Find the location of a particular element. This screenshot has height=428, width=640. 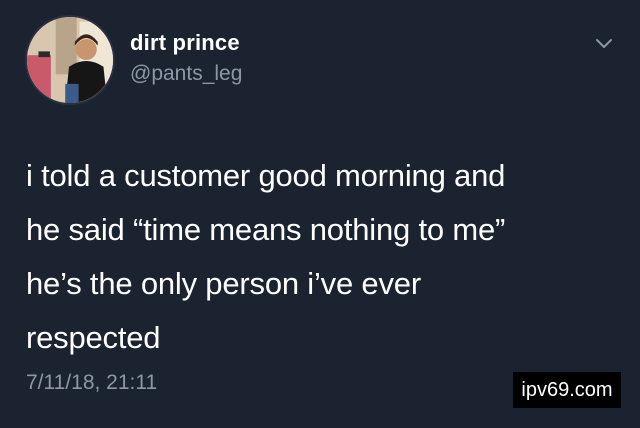

chevron-down-icon is located at coordinates (604, 44).